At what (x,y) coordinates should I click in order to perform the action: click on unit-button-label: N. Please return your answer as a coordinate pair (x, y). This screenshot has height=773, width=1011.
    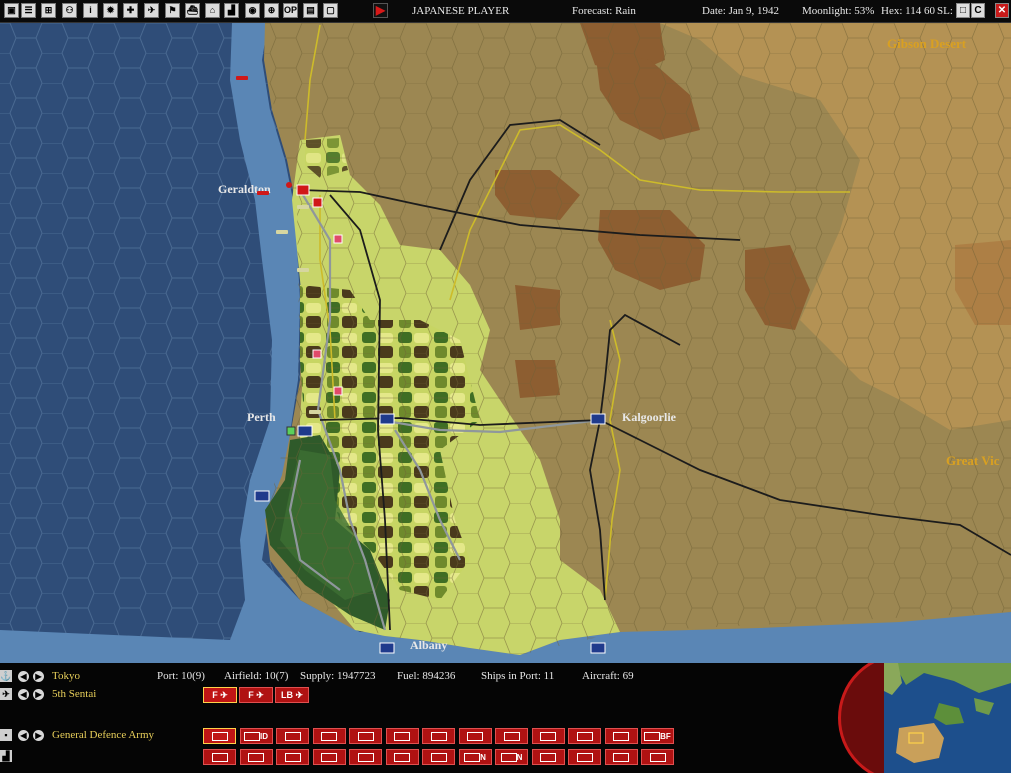
    Looking at the image, I should click on (483, 757).